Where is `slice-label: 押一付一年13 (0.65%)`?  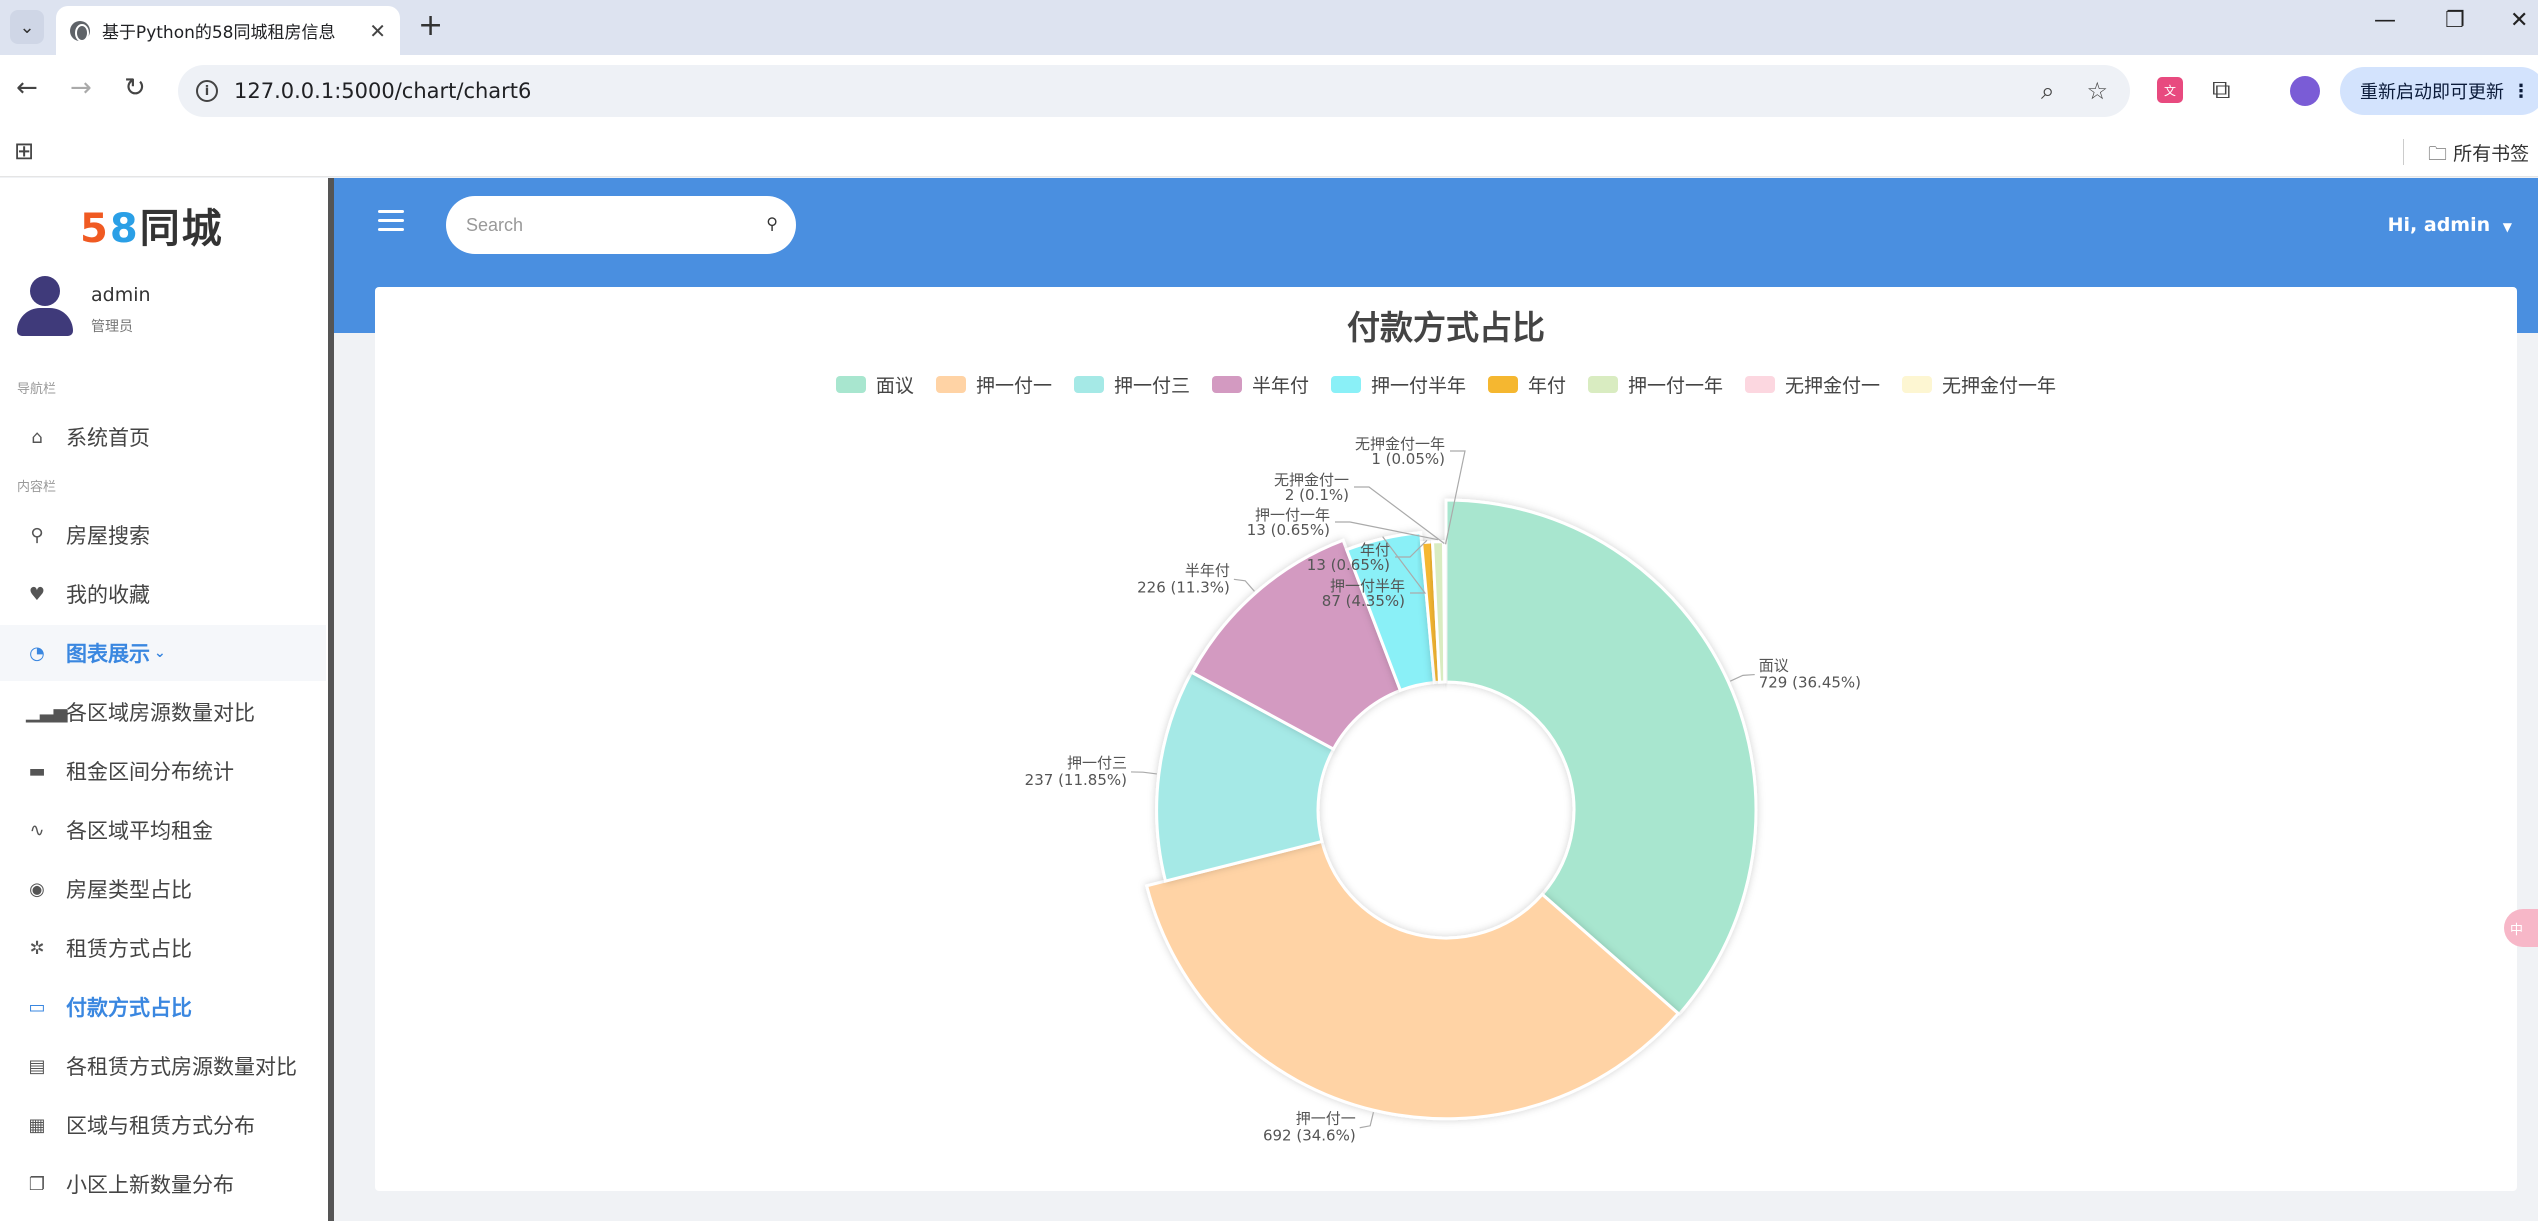
slice-label: 押一付一年13 (0.65%) is located at coordinates (1288, 522).